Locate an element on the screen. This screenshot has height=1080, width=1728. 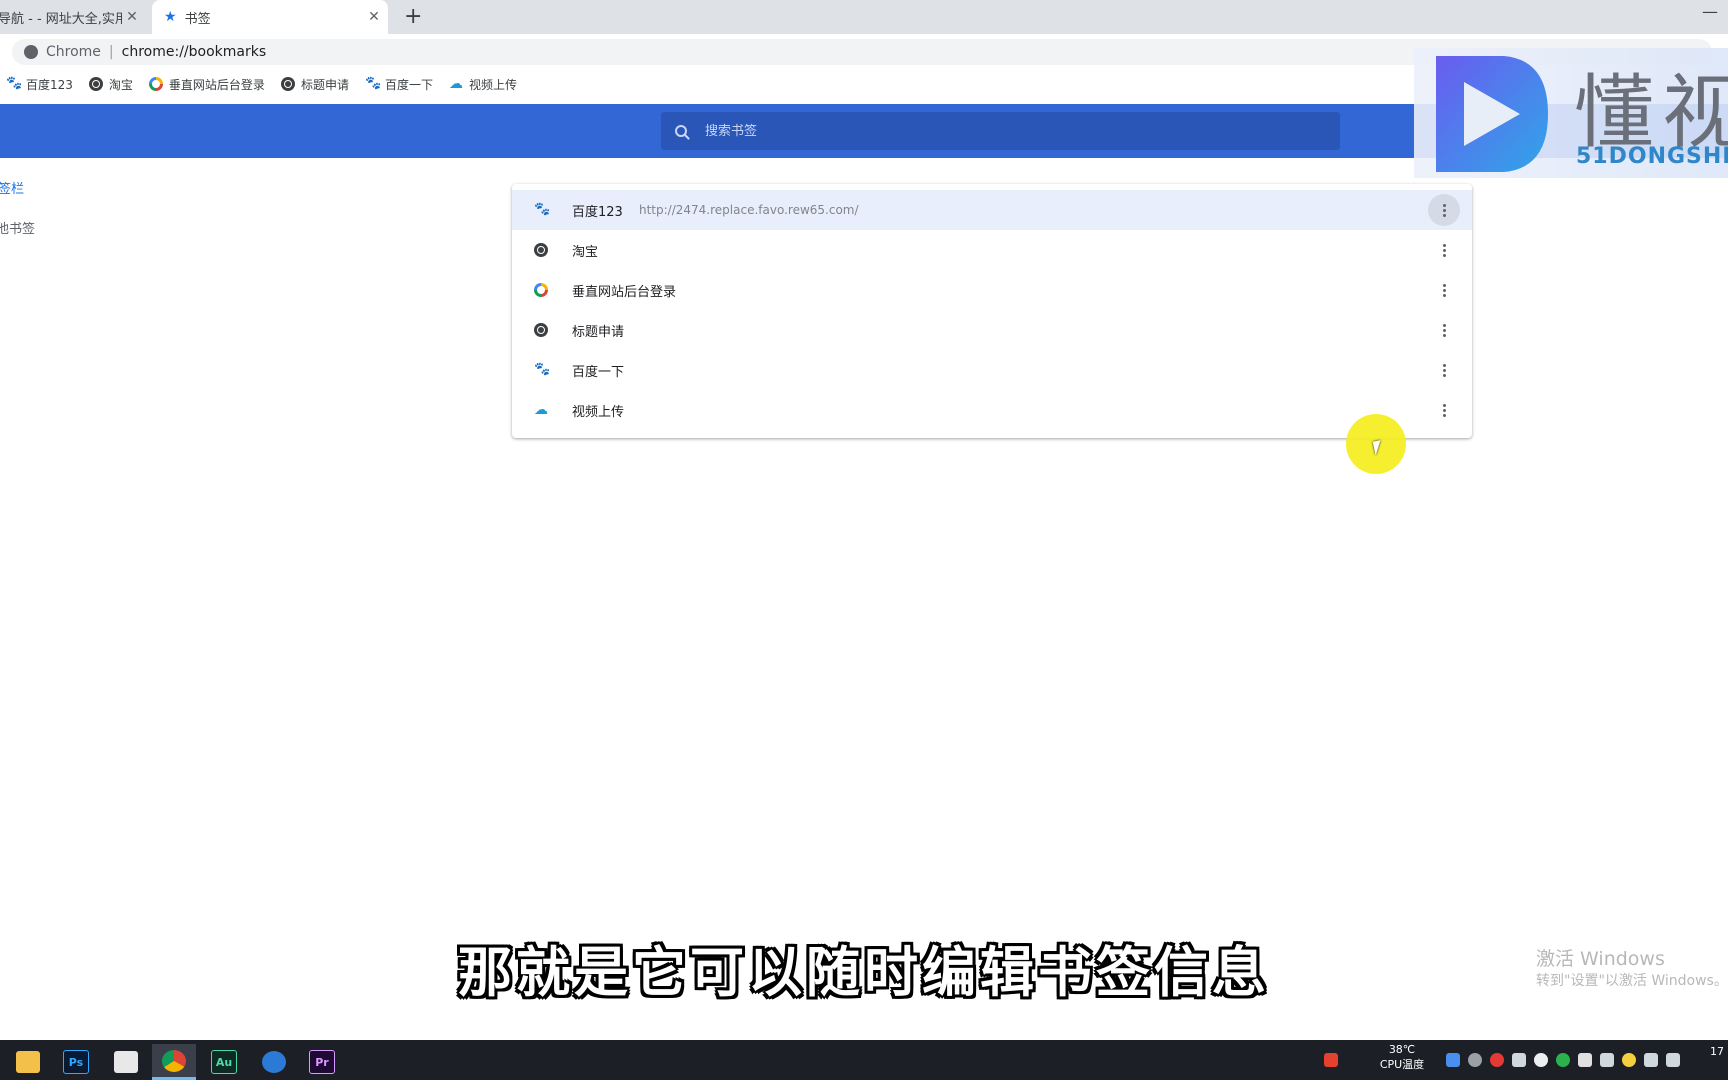
vscode-icon is located at coordinates (274, 1062).